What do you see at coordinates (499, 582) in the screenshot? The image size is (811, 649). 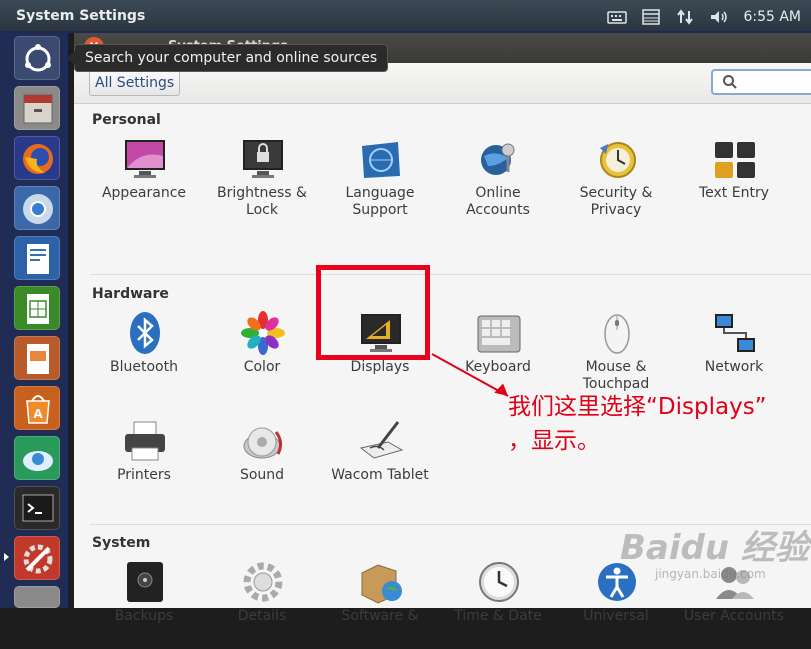 I see `time-date-icon` at bounding box center [499, 582].